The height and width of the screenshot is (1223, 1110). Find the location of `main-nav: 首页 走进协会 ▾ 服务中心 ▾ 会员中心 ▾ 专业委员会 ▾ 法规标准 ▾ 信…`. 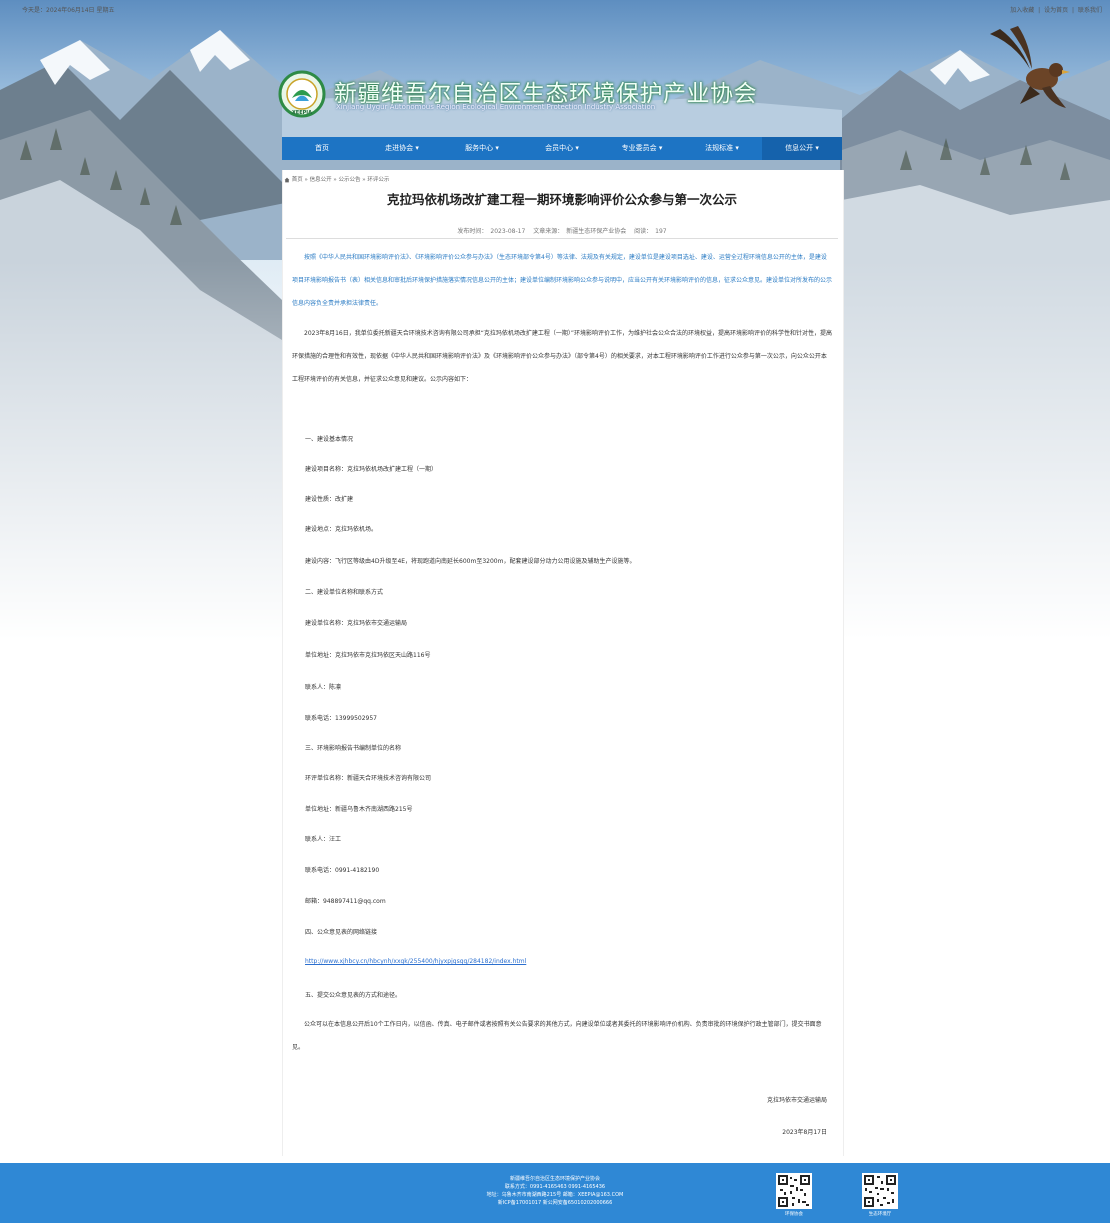

main-nav: 首页 走进协会 ▾ 服务中心 ▾ 会员中心 ▾ 专业委员会 ▾ 法规标准 ▾ 信… is located at coordinates (562, 148).